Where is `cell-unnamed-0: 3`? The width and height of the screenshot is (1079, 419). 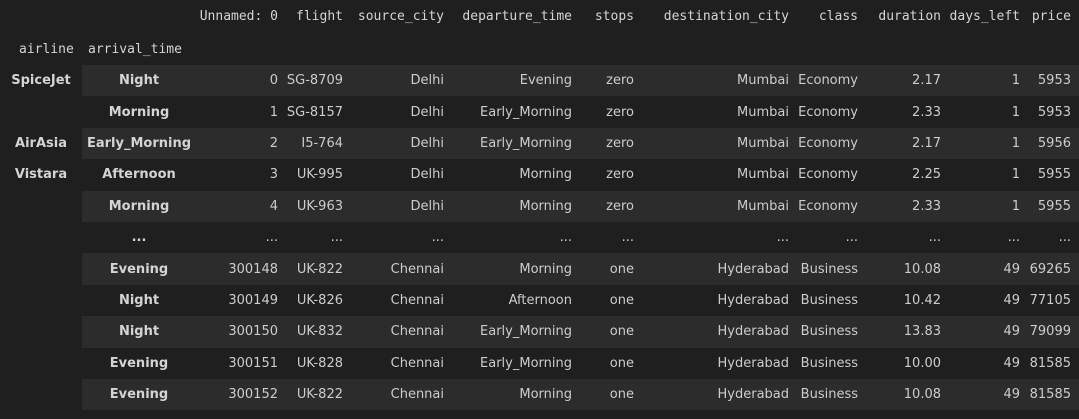 cell-unnamed-0: 3 is located at coordinates (273, 175).